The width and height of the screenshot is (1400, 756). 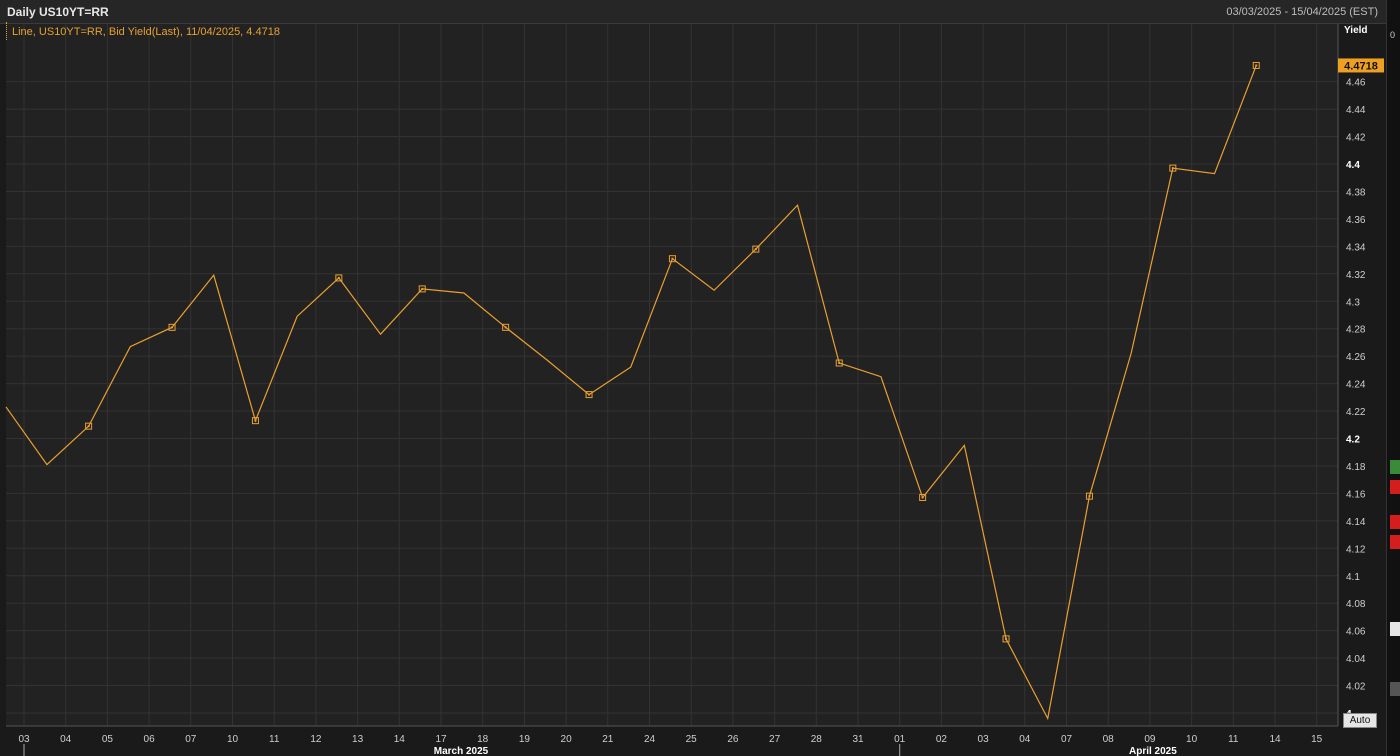 What do you see at coordinates (1356, 357) in the screenshot?
I see `y-tick-label: 4.26` at bounding box center [1356, 357].